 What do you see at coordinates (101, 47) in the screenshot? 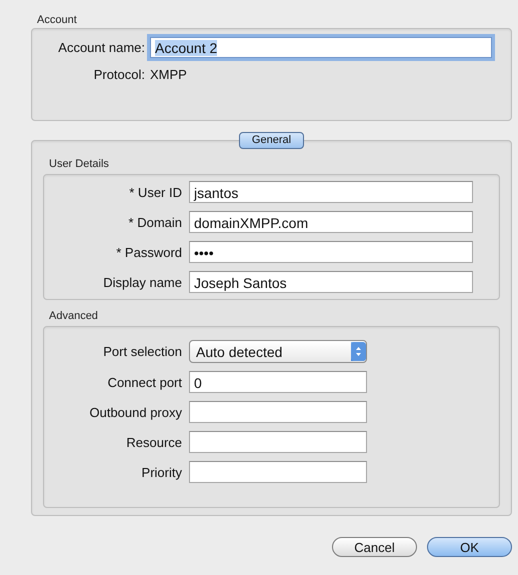
I see `field-label: Account name:` at bounding box center [101, 47].